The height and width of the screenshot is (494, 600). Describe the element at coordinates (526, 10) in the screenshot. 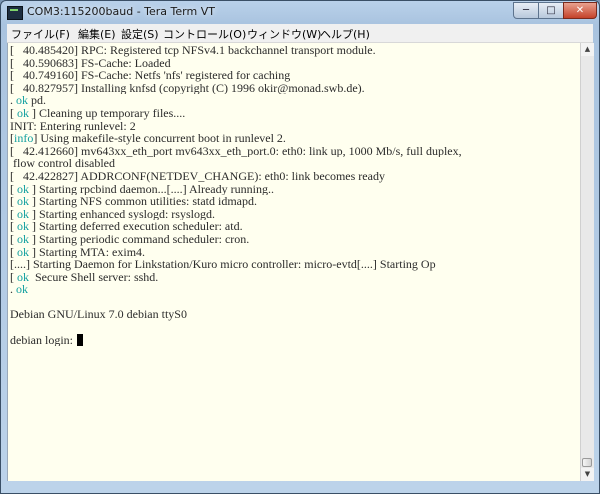

I see `minimize-button: ─` at that location.